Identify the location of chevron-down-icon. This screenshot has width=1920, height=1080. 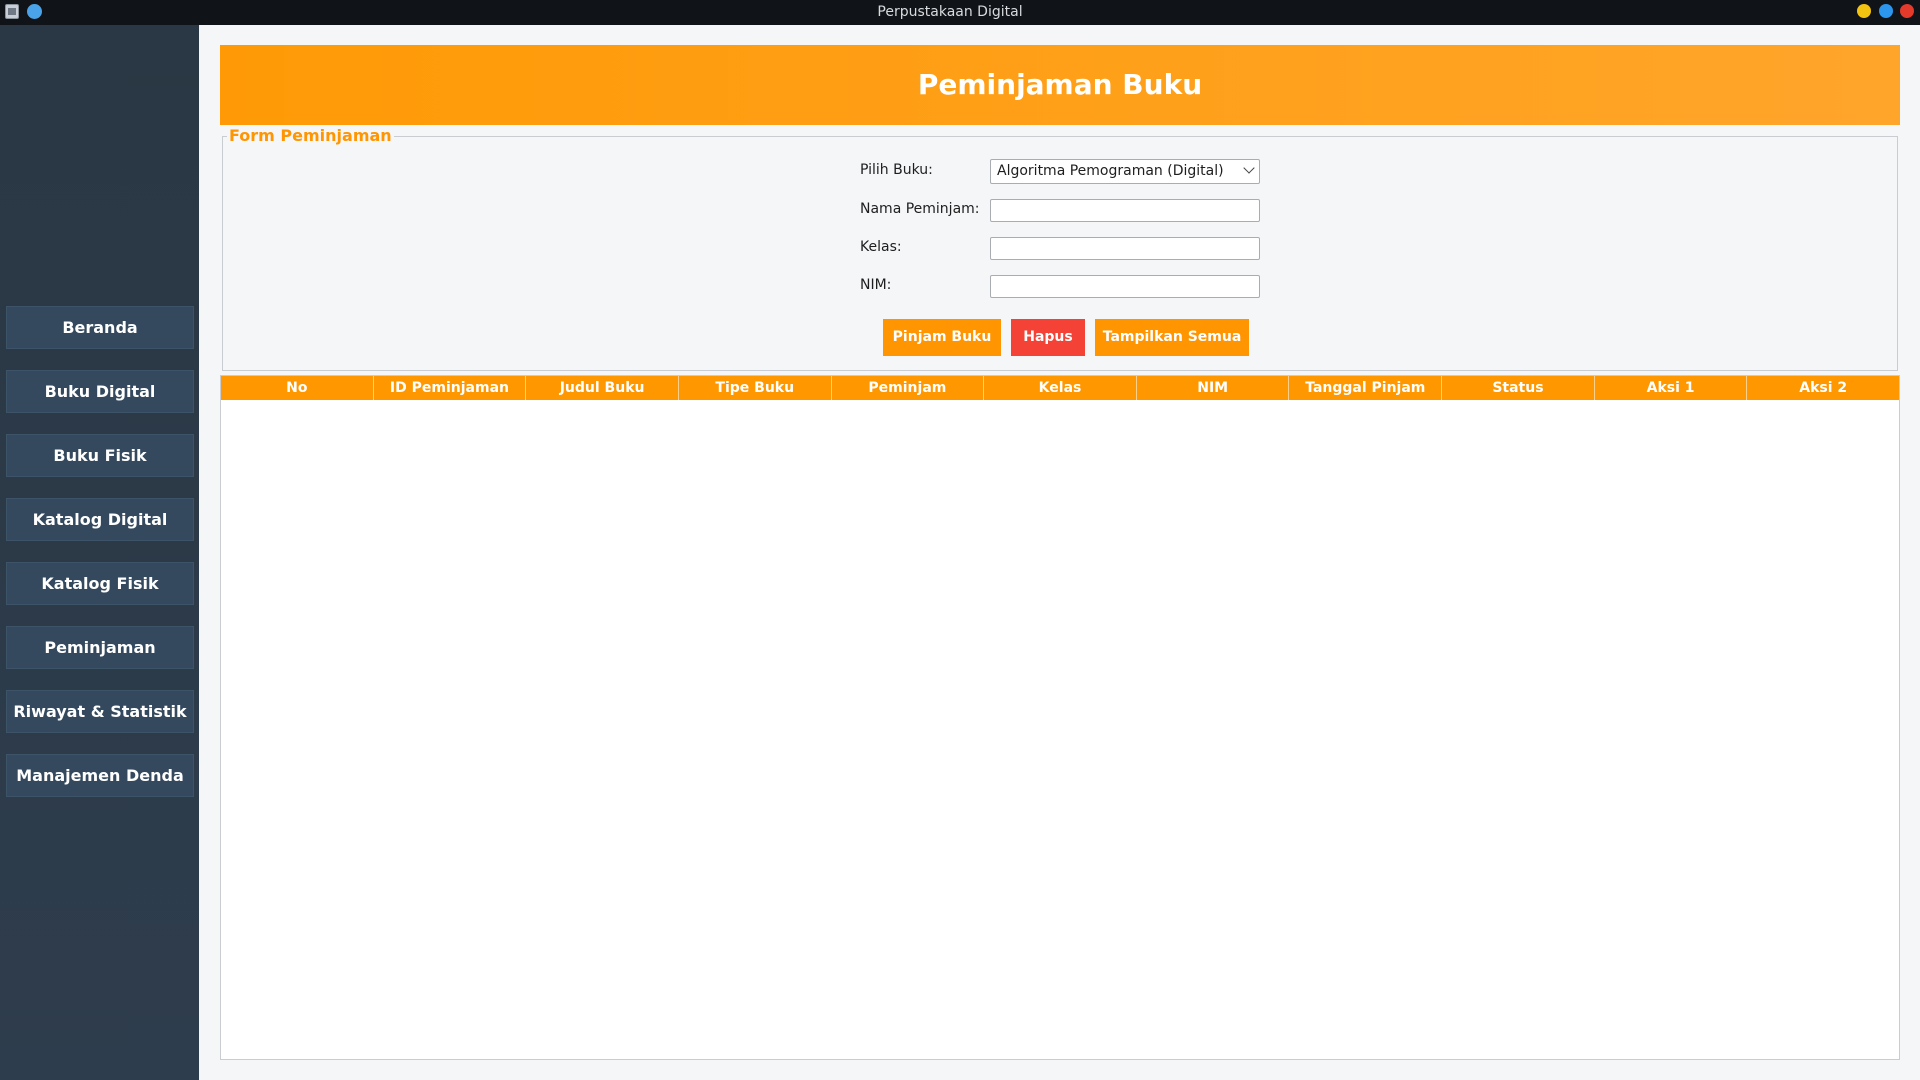
(1249, 168).